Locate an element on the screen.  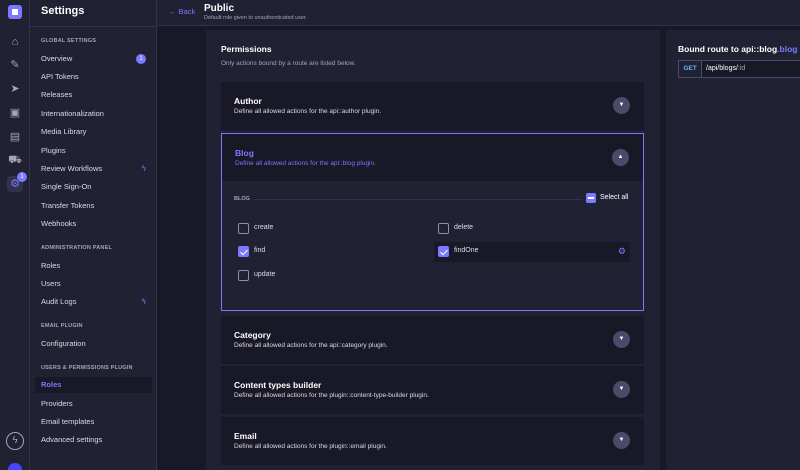
nav-item-single-sign-on: Single Sign-On is located at coordinates (93, 187).